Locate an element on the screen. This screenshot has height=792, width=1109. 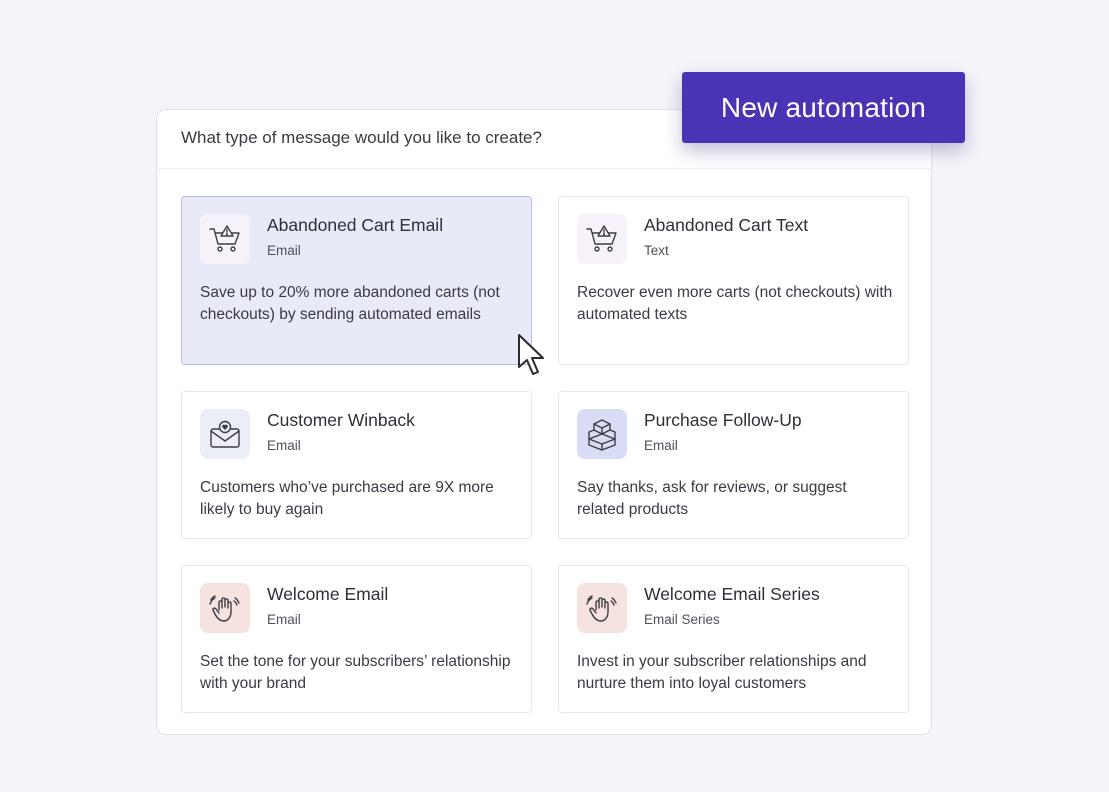
mouse-pointer-icon is located at coordinates (531, 354).